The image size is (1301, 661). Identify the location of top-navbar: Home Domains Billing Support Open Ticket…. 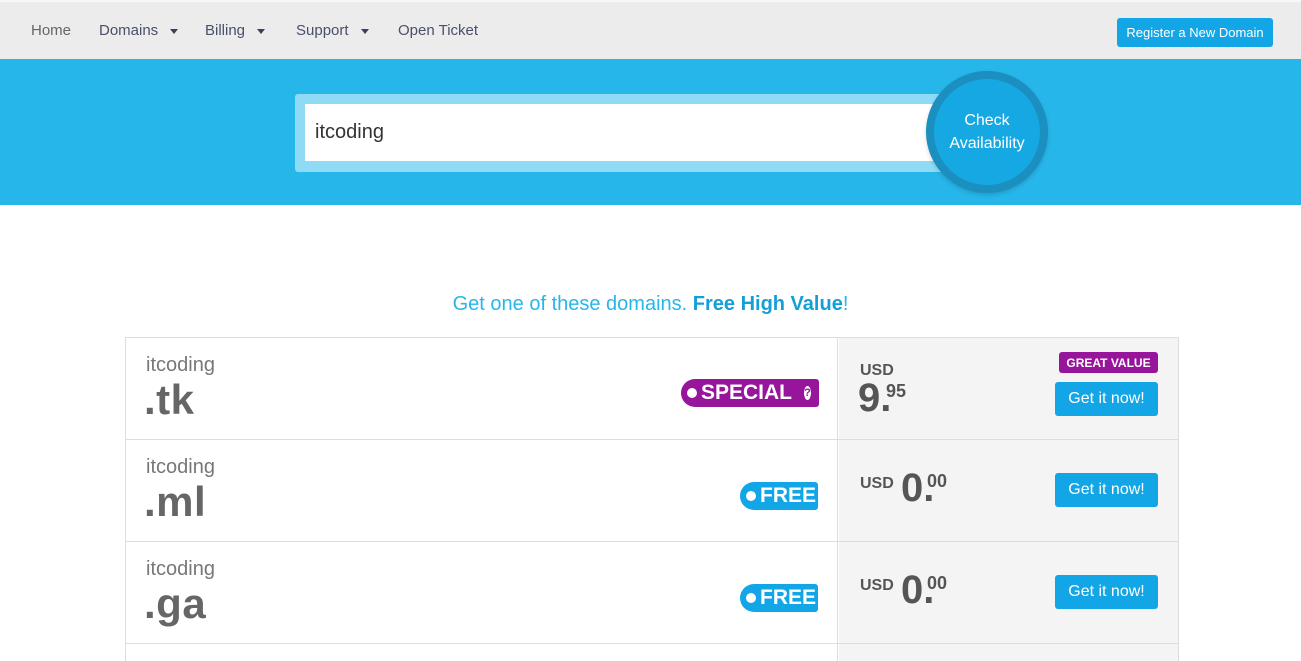
(650, 29).